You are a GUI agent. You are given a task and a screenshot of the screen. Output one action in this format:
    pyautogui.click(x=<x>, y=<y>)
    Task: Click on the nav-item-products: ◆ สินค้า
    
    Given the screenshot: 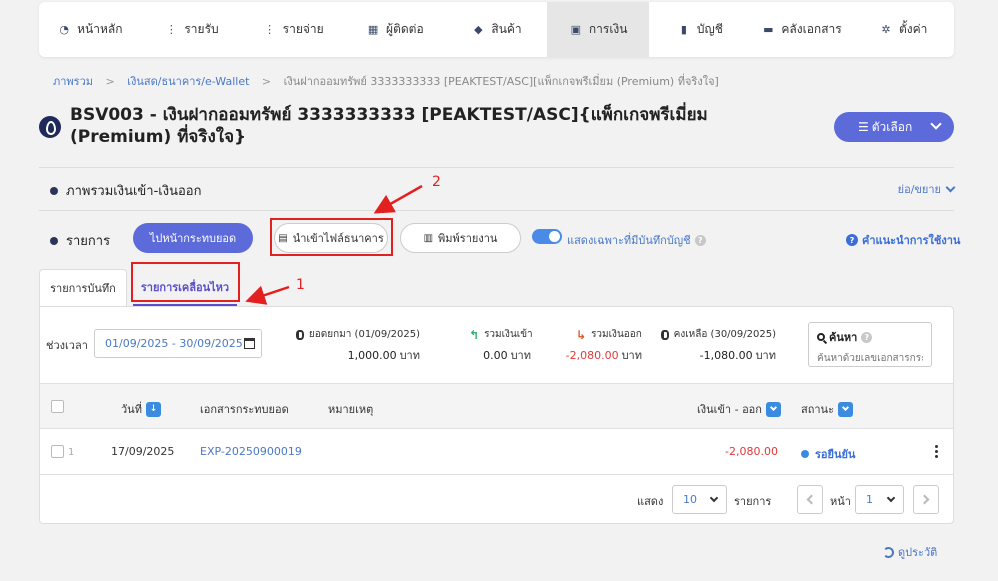 What is the action you would take?
    pyautogui.click(x=497, y=29)
    